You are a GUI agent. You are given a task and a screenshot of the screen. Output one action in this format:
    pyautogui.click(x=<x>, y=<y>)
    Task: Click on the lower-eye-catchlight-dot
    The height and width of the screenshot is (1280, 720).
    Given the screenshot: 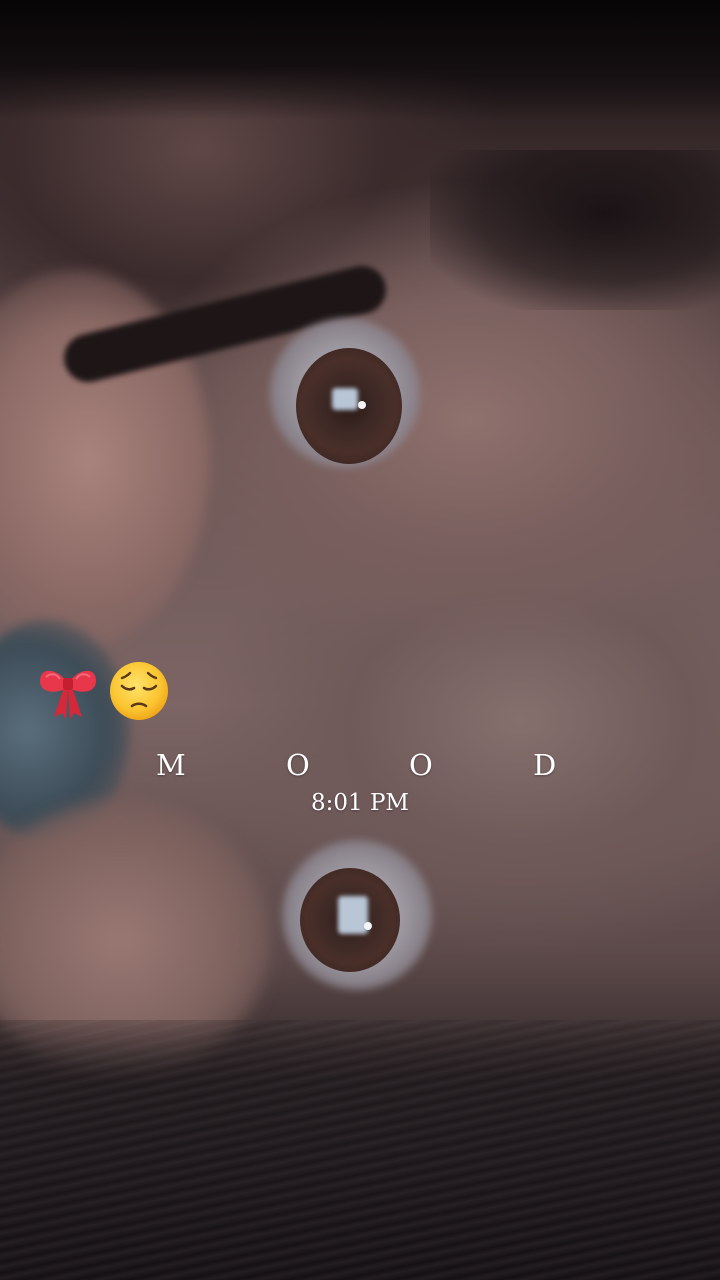 What is the action you would take?
    pyautogui.click(x=368, y=926)
    